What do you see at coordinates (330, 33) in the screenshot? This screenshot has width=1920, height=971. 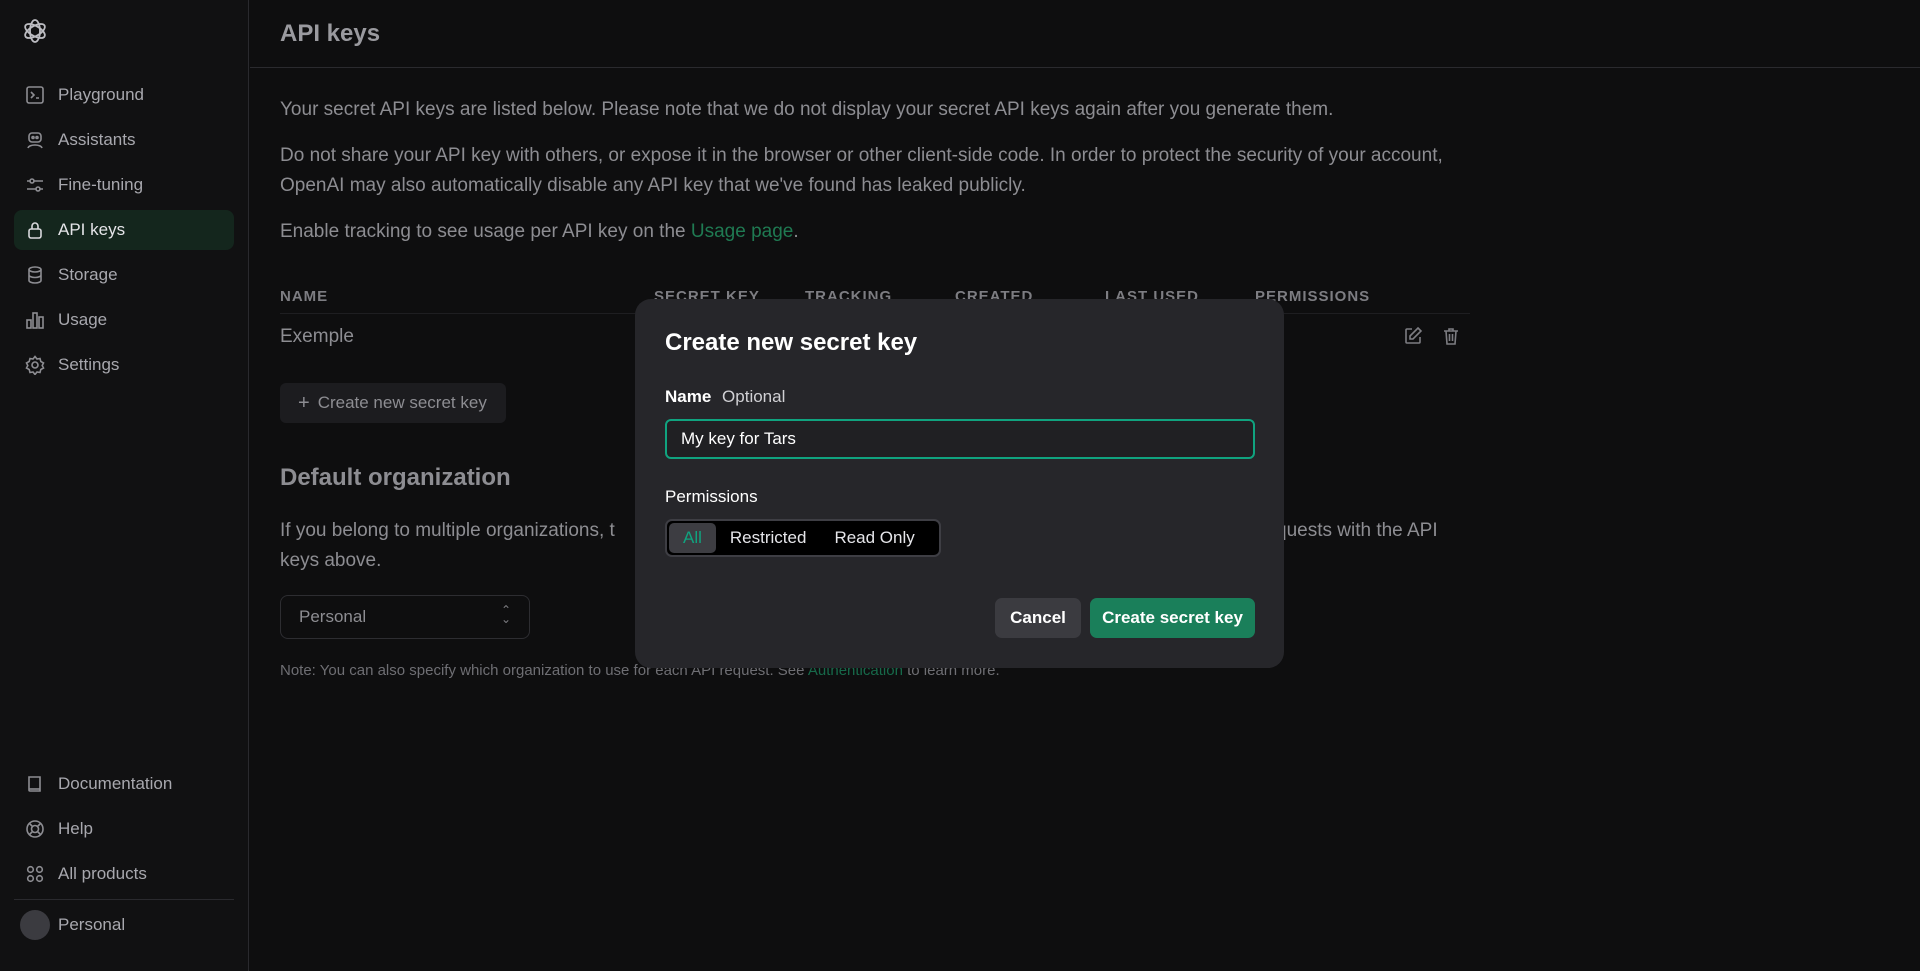 I see `page-title: API keys` at bounding box center [330, 33].